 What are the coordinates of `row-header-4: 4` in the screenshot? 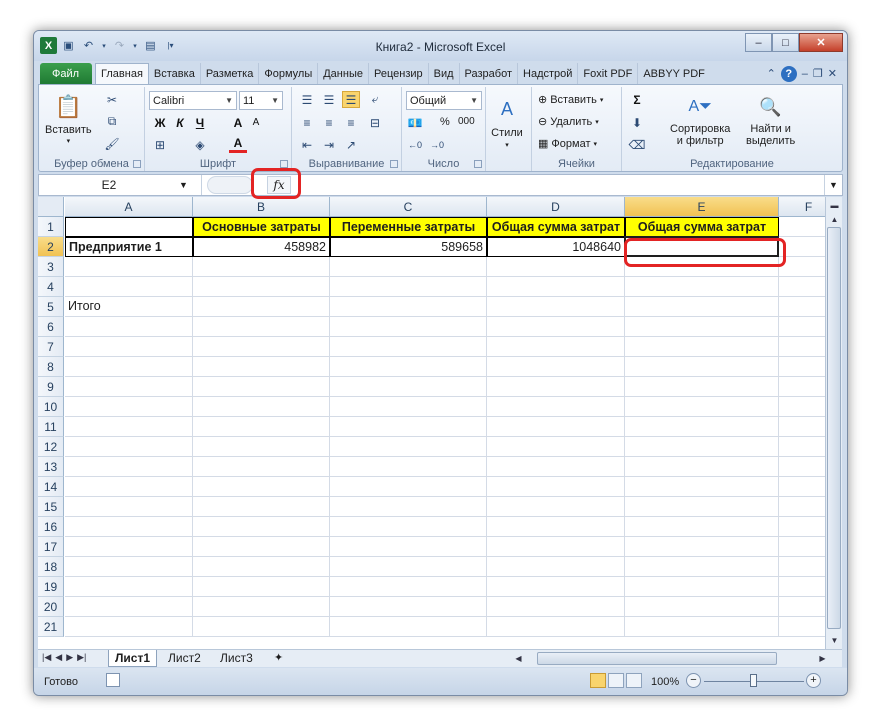 It's located at (51, 287).